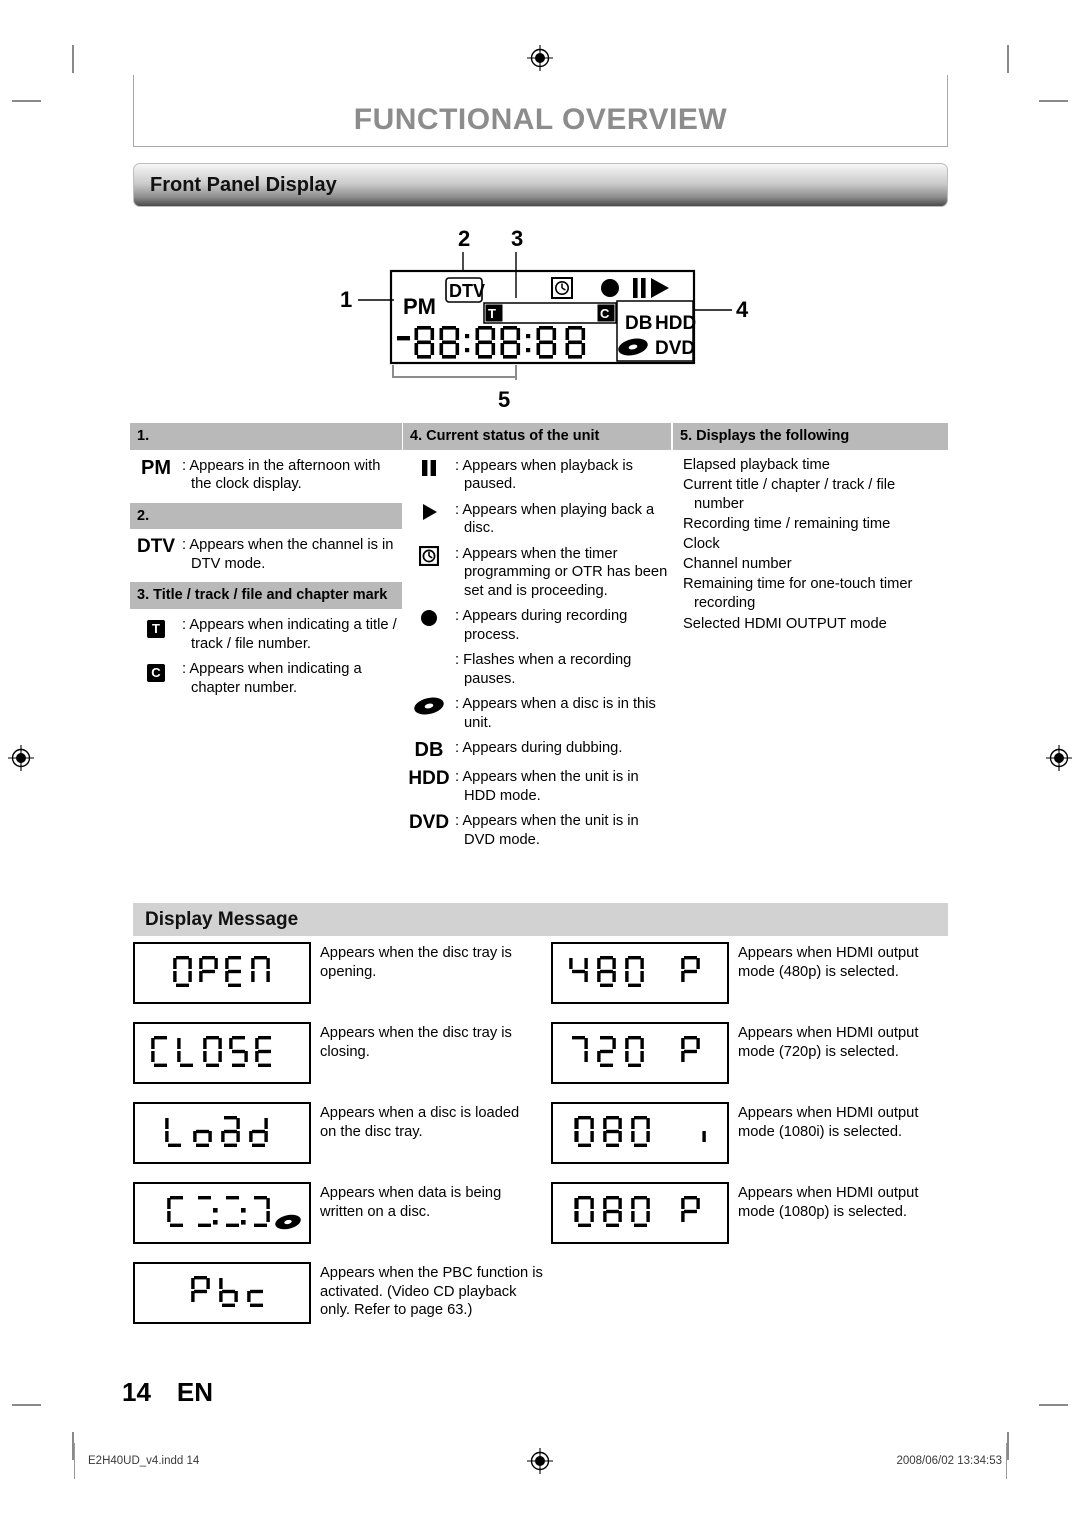  What do you see at coordinates (540, 119) in the screenshot?
I see `page-title: FUNCTIONAL OVERVIEW` at bounding box center [540, 119].